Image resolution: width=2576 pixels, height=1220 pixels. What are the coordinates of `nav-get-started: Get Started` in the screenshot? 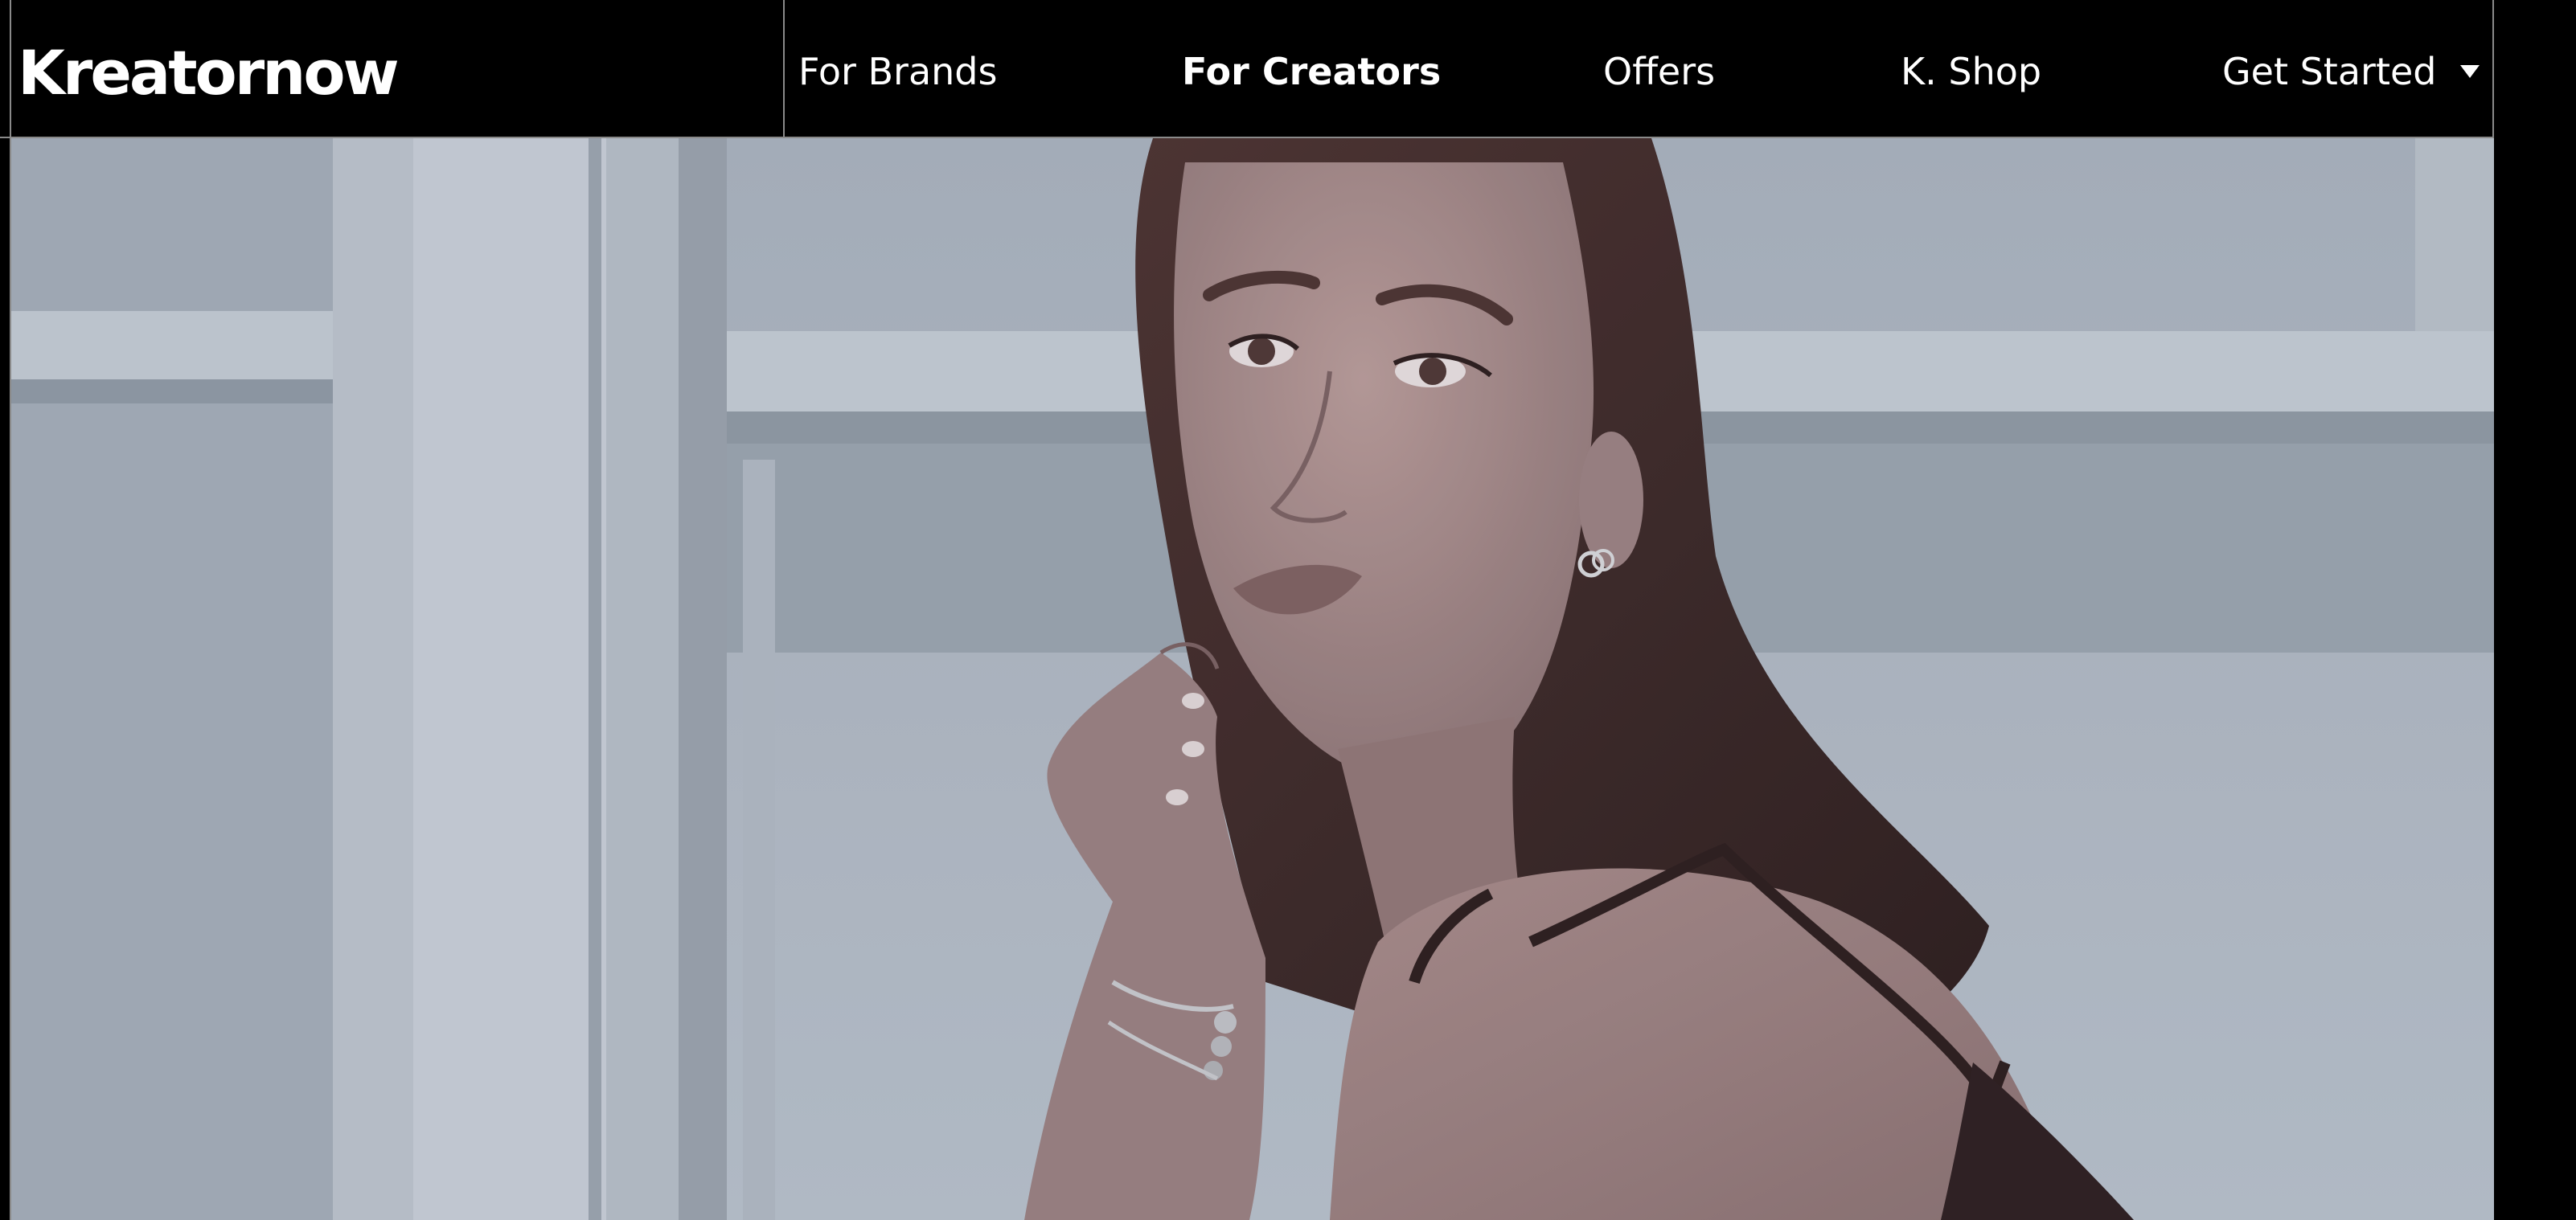 It's located at (2351, 71).